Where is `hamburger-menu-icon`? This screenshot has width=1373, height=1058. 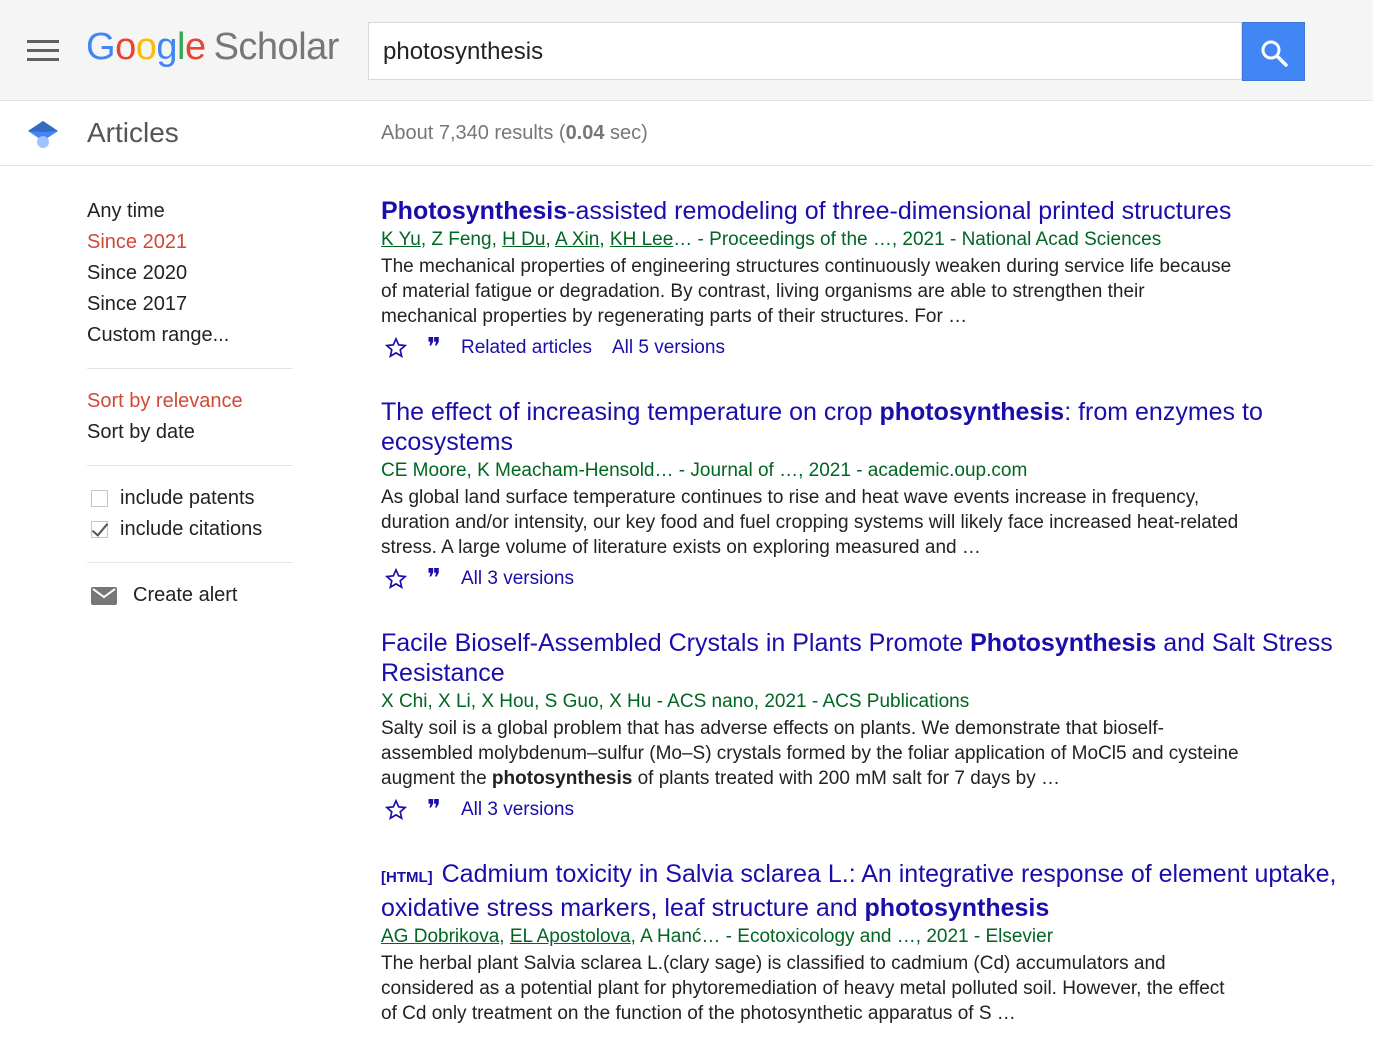 hamburger-menu-icon is located at coordinates (43, 51).